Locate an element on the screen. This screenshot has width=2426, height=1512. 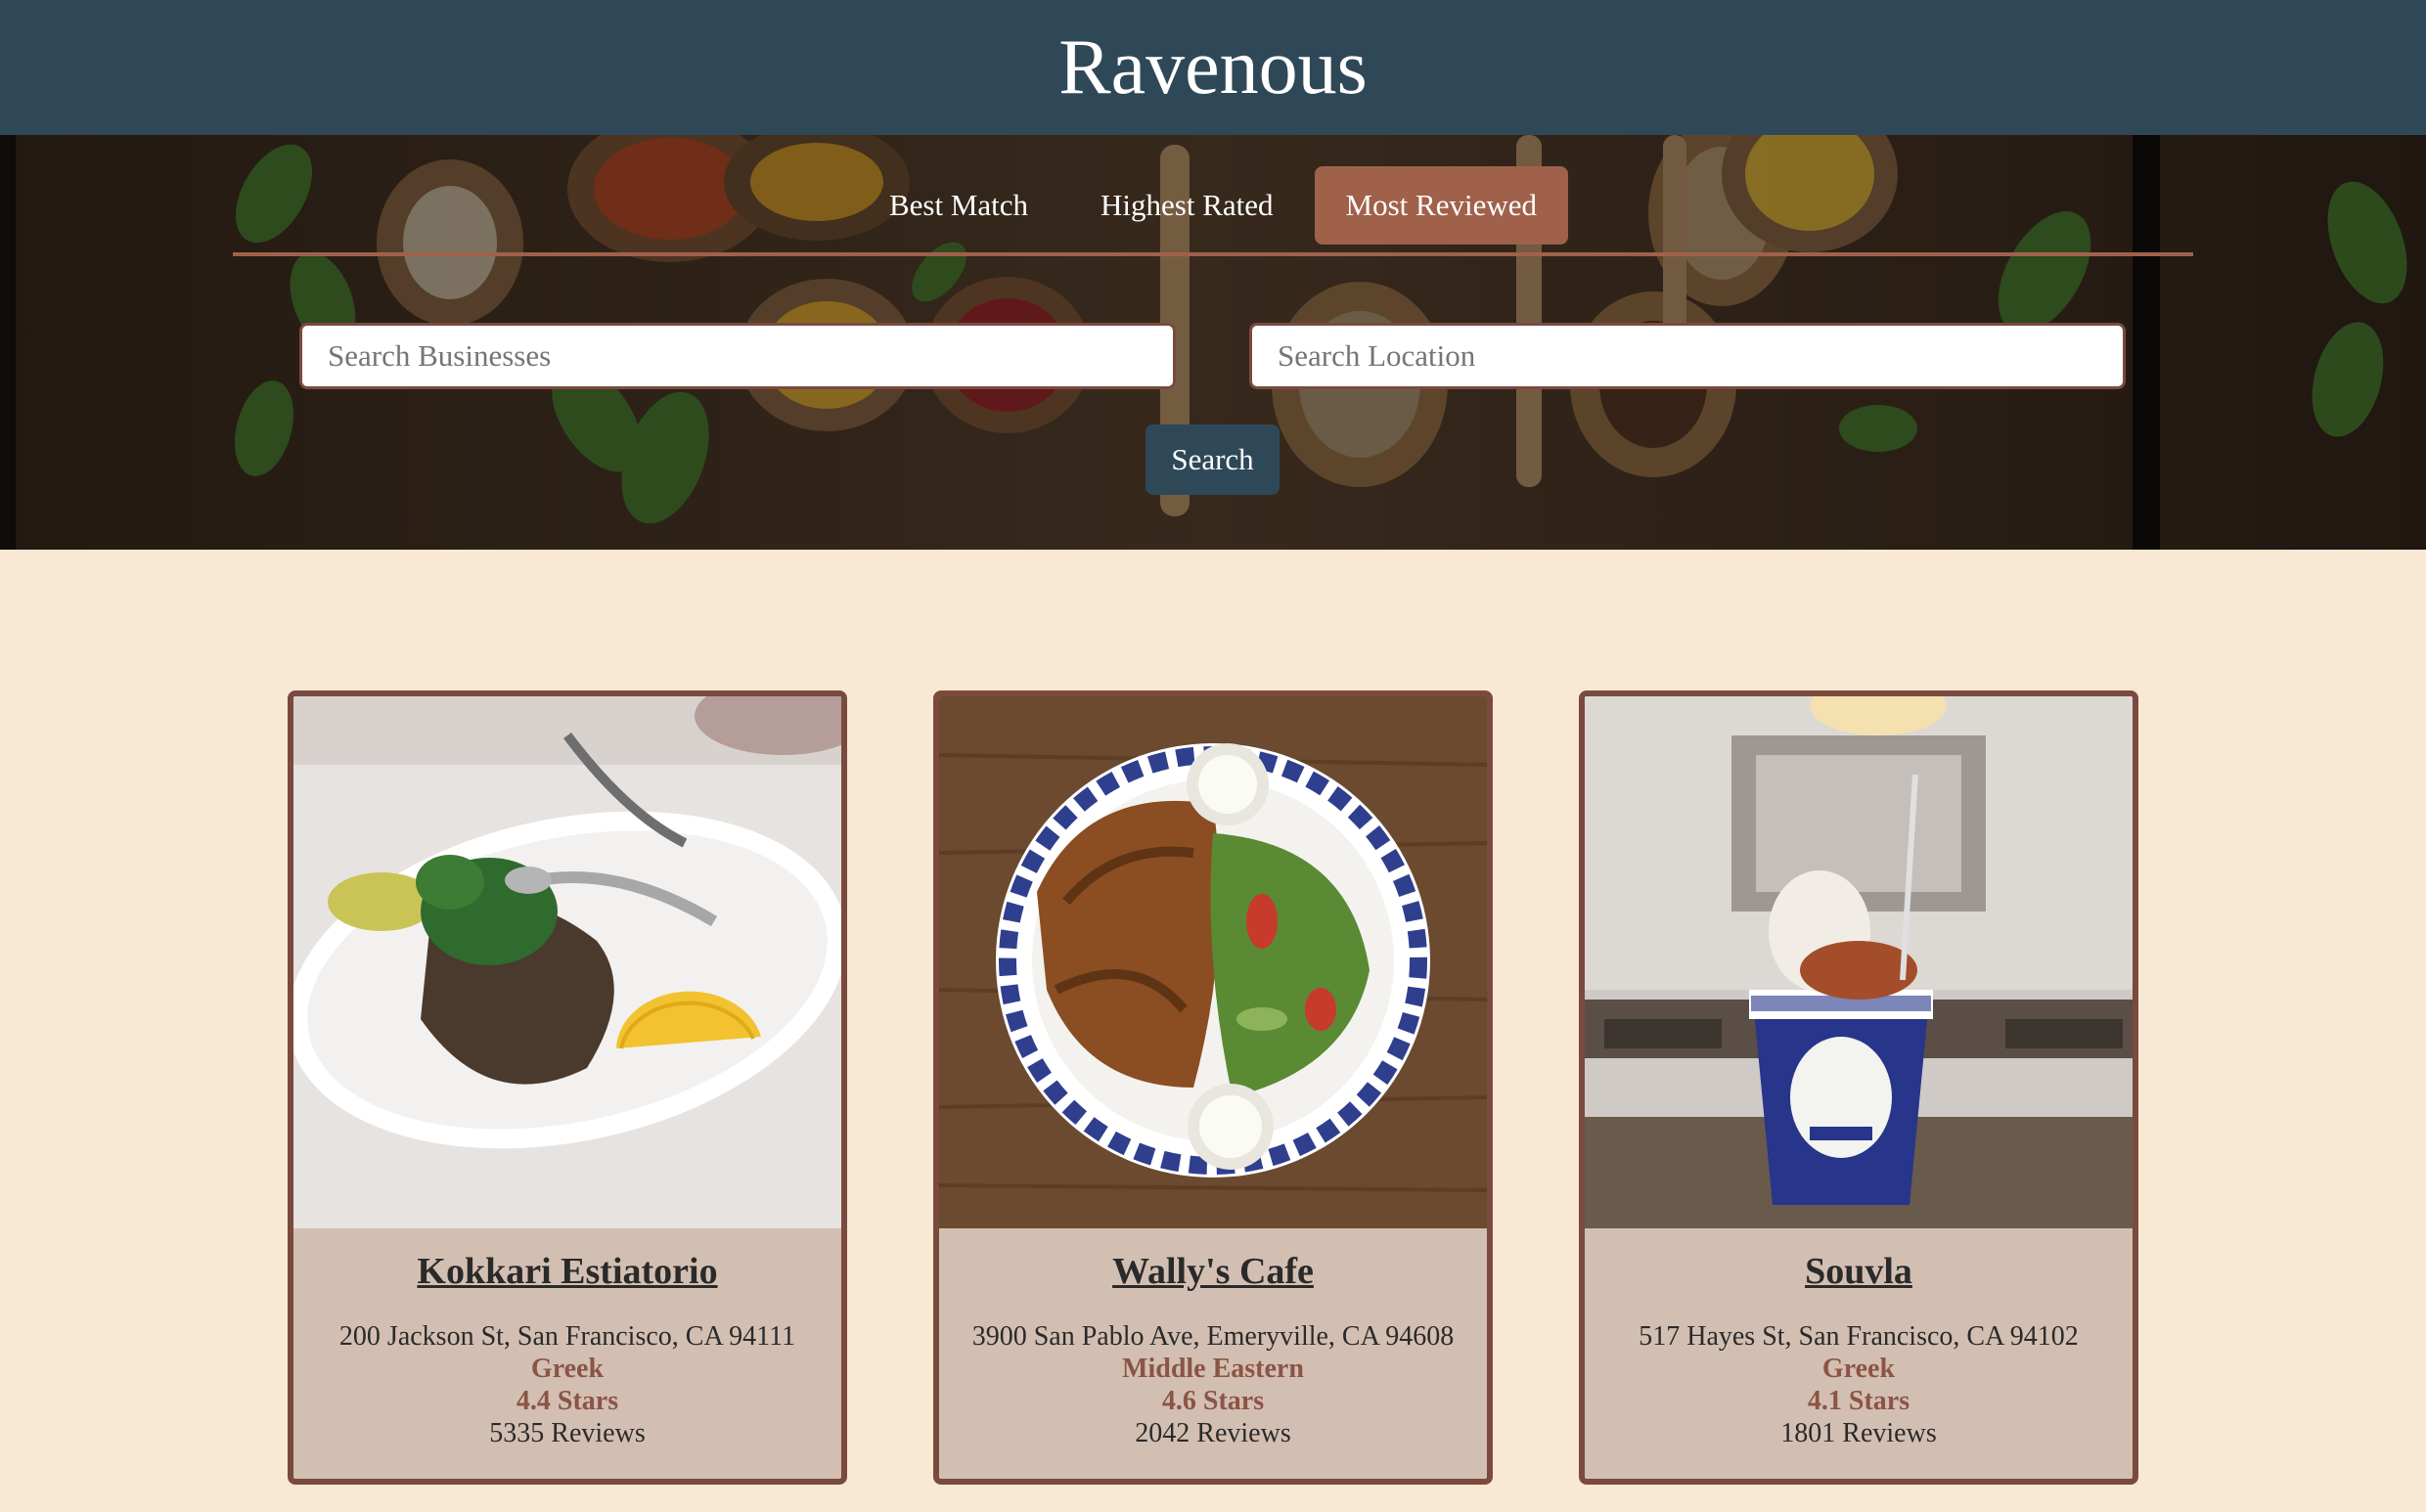
business-review-count: 2042 Reviews is located at coordinates (1213, 1433).